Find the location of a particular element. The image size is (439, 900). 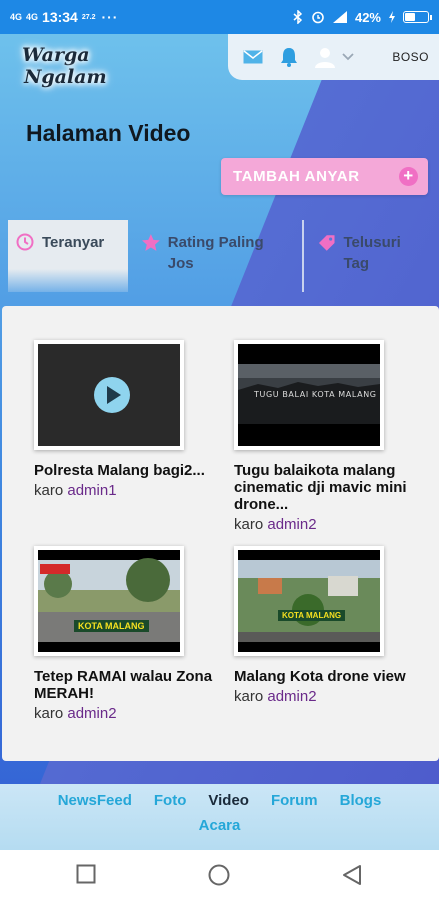

tab-top-rated: Rating Paling Jos is located at coordinates (217, 253).